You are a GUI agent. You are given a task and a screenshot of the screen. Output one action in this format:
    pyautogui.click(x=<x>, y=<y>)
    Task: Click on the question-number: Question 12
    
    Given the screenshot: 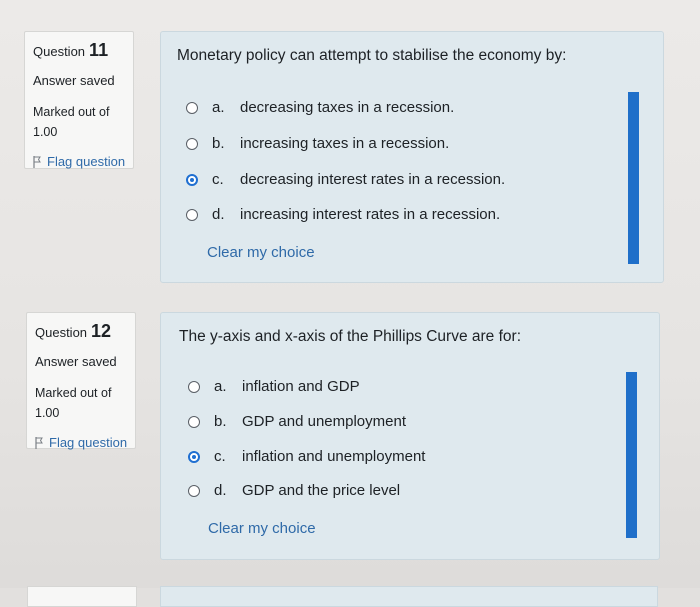 What is the action you would take?
    pyautogui.click(x=73, y=331)
    